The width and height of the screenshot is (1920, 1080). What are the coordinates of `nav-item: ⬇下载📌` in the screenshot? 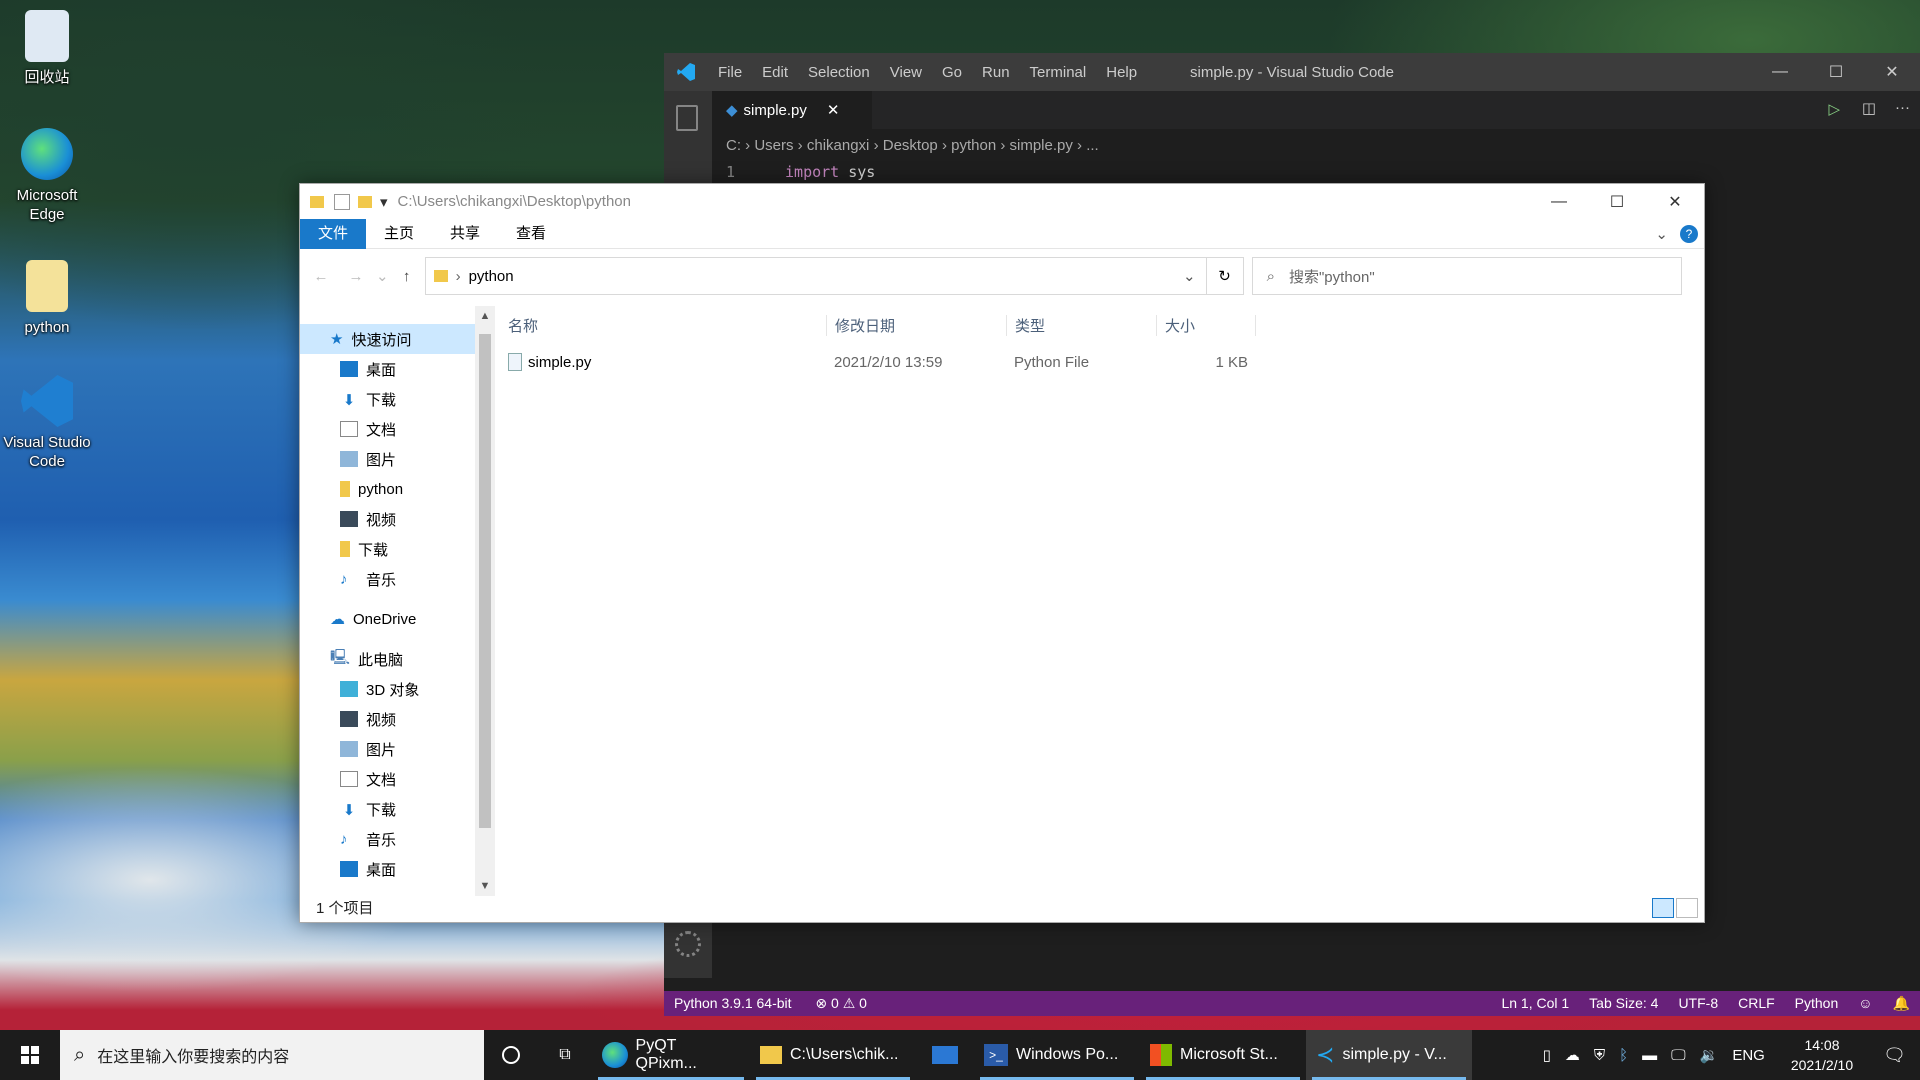 It's located at (397, 399).